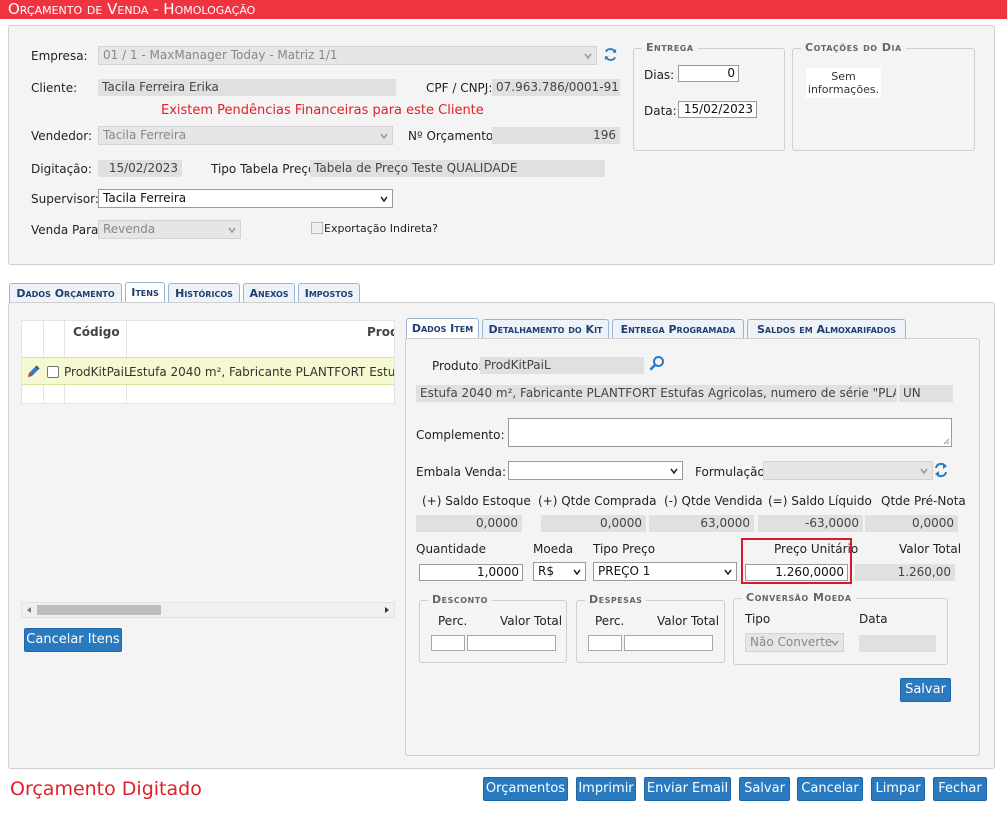 This screenshot has height=817, width=1007. Describe the element at coordinates (73, 640) in the screenshot. I see `cancelar-itens-button: Cancelar Itens` at that location.